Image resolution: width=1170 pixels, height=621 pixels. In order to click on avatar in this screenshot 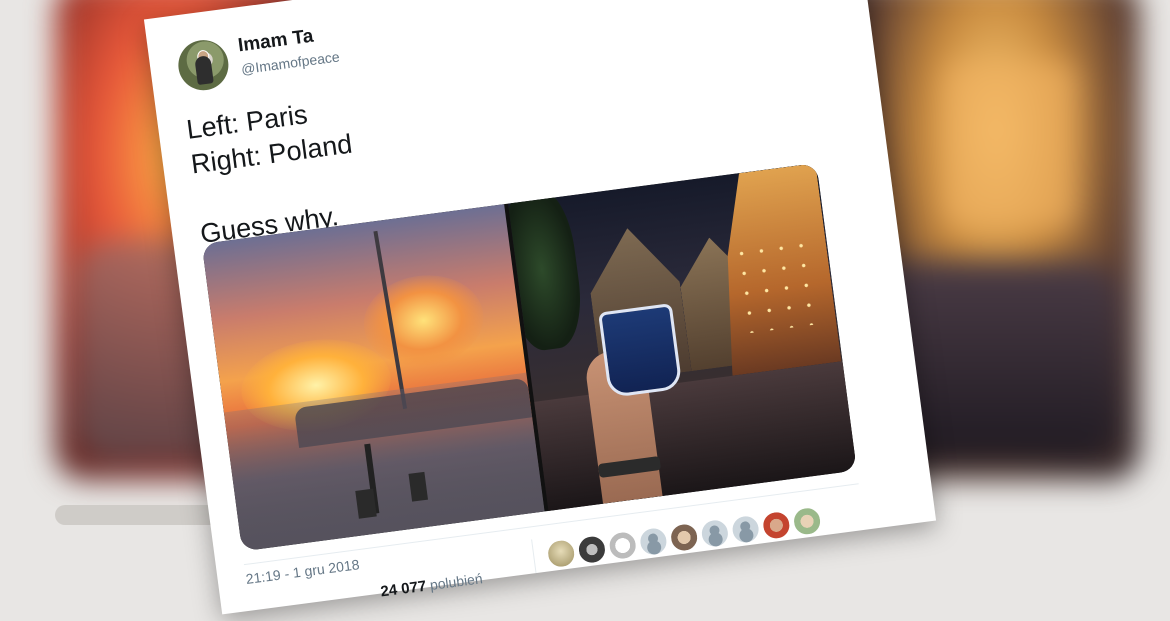, I will do `click(203, 65)`.